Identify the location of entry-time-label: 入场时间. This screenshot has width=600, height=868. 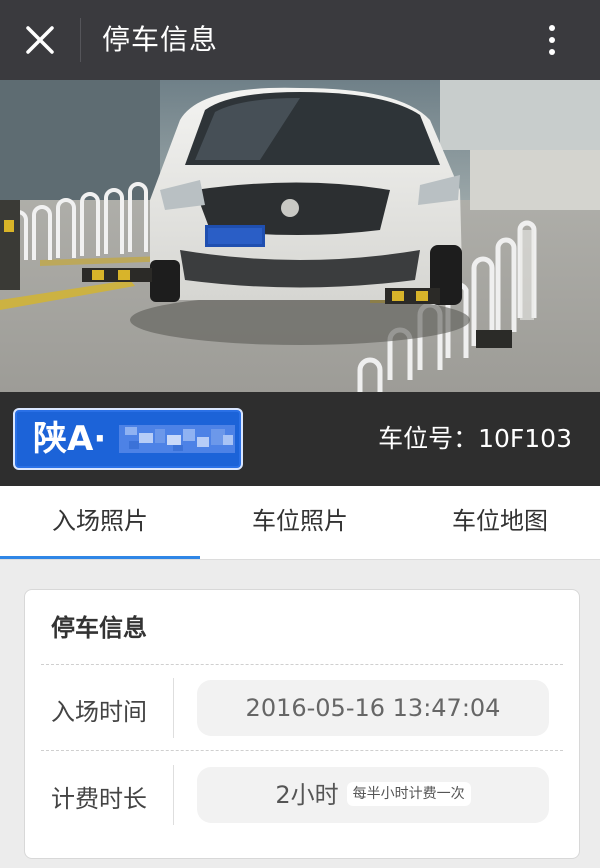
(99, 712).